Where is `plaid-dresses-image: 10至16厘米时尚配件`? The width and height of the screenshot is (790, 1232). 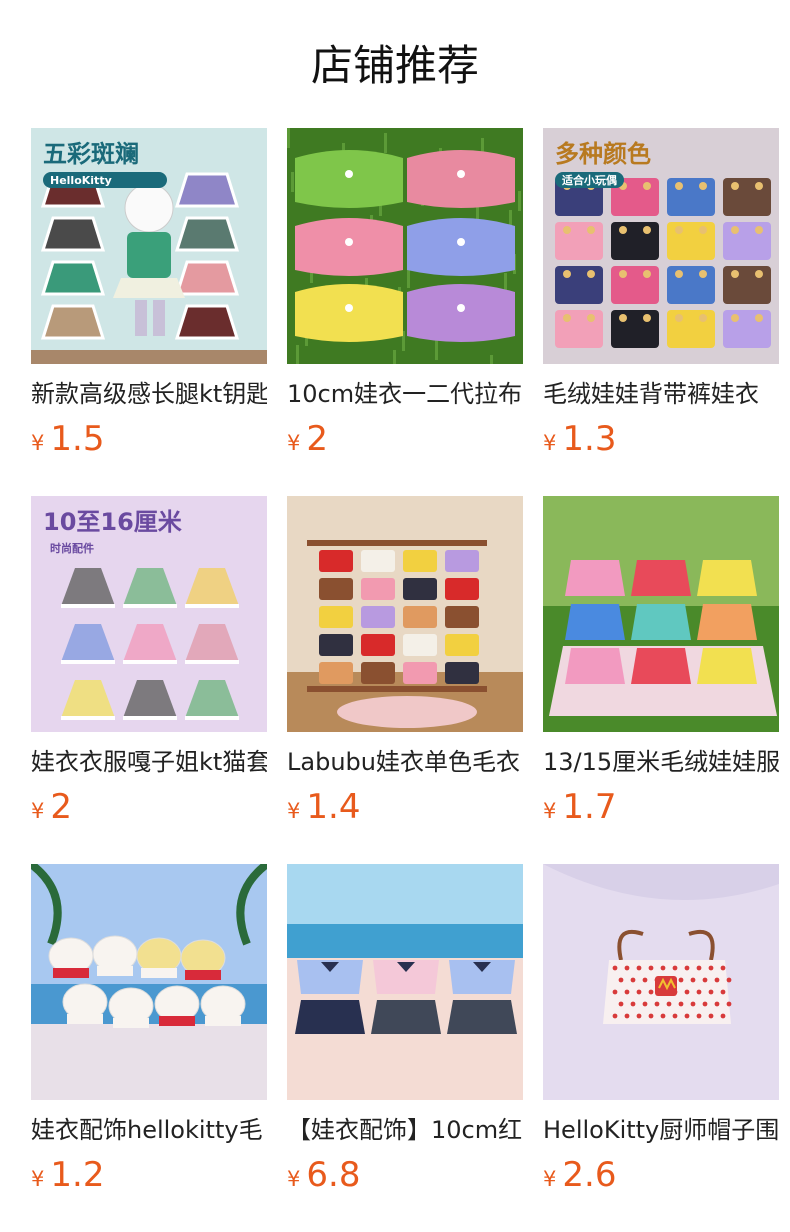 plaid-dresses-image: 10至16厘米时尚配件 is located at coordinates (149, 614).